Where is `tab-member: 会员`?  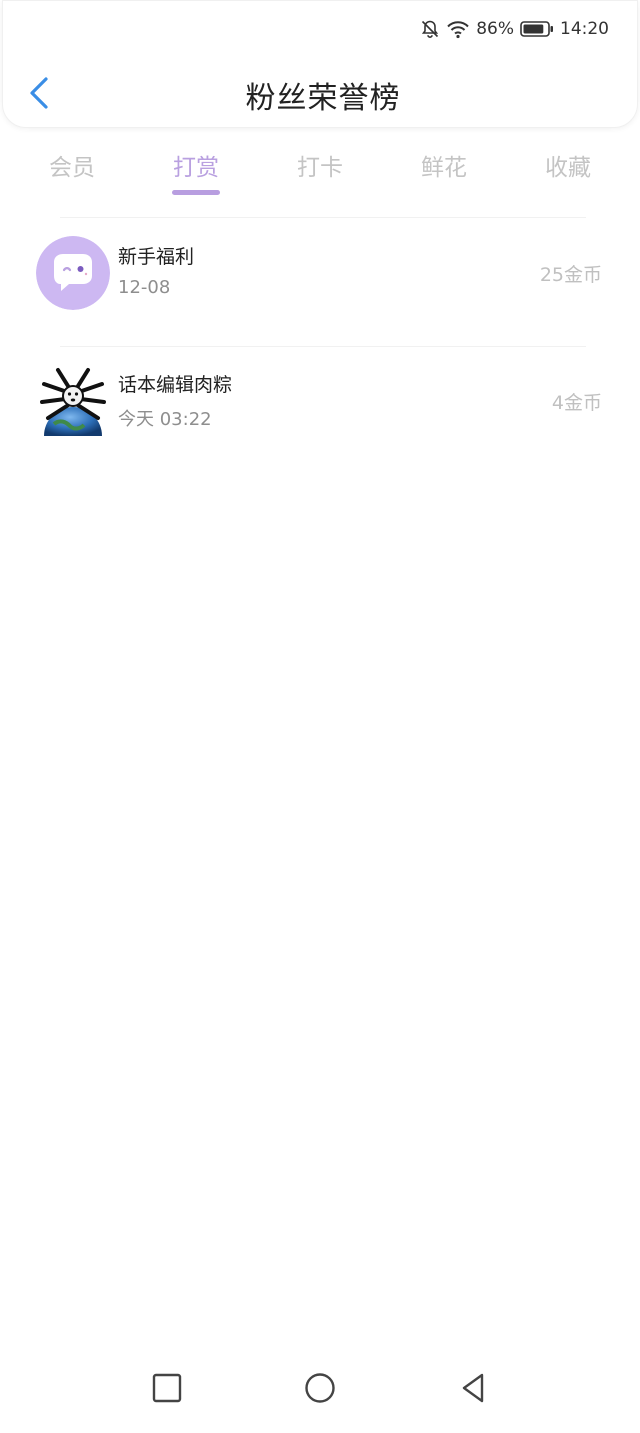 tab-member: 会员 is located at coordinates (72, 171).